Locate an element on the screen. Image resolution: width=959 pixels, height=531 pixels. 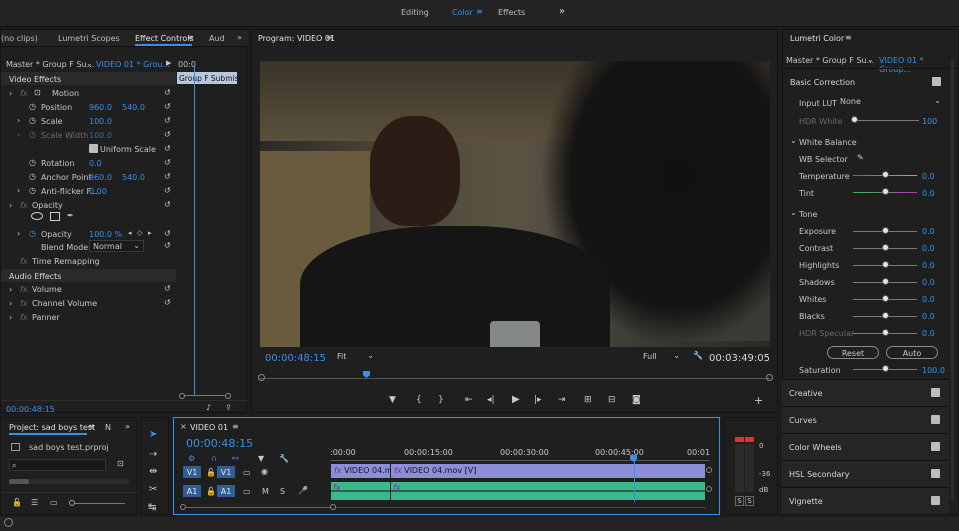
lumetri-scrollbar is located at coordinates (952, 280).